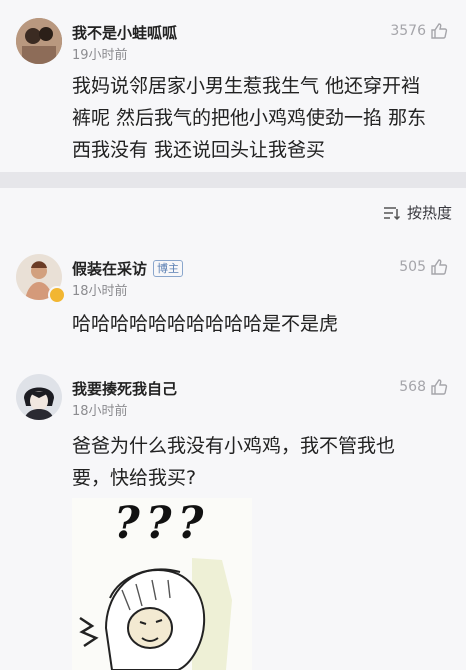  I want to click on username: 我不是小蛙呱呱, so click(124, 32).